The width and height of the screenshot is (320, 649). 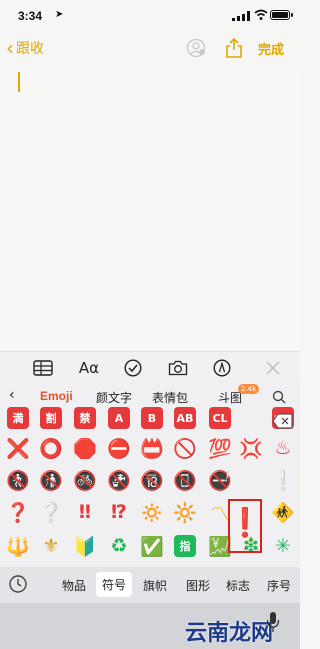 What do you see at coordinates (150, 626) in the screenshot?
I see `keyboard-footer: 云南龙网` at bounding box center [150, 626].